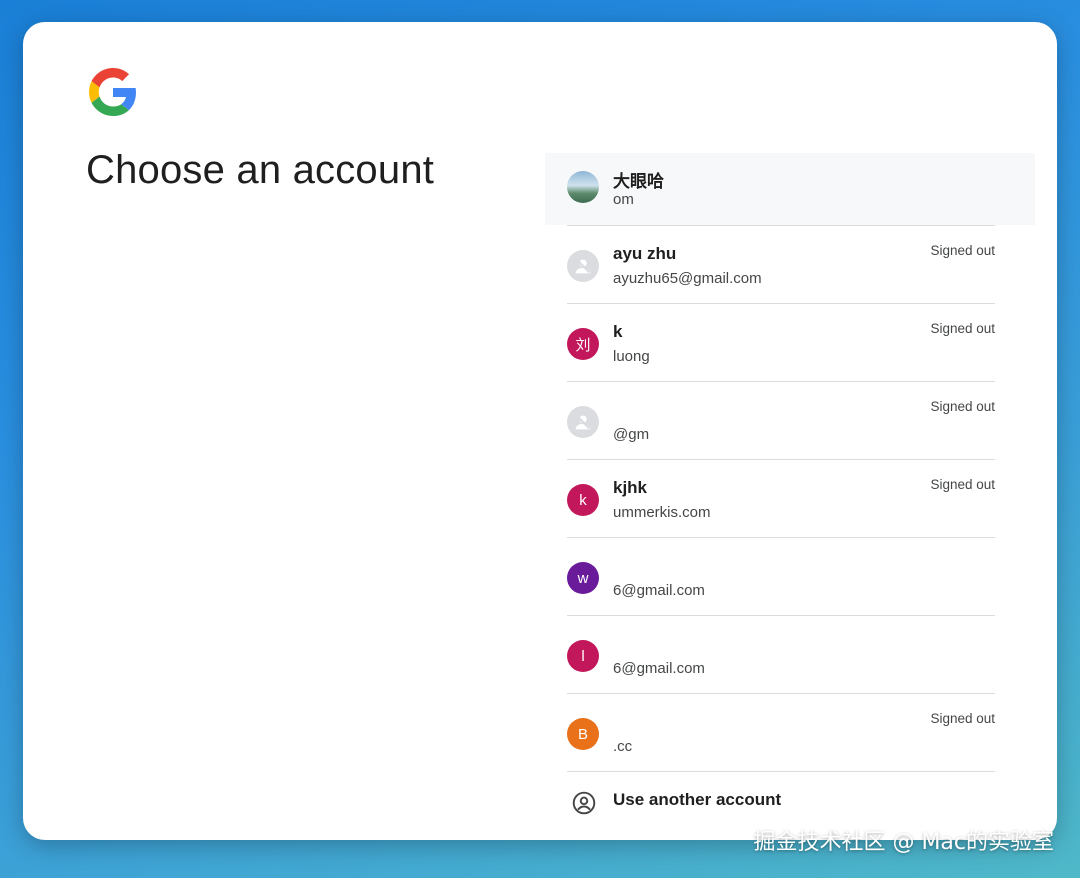  I want to click on account-name: 大眼哈, so click(638, 181).